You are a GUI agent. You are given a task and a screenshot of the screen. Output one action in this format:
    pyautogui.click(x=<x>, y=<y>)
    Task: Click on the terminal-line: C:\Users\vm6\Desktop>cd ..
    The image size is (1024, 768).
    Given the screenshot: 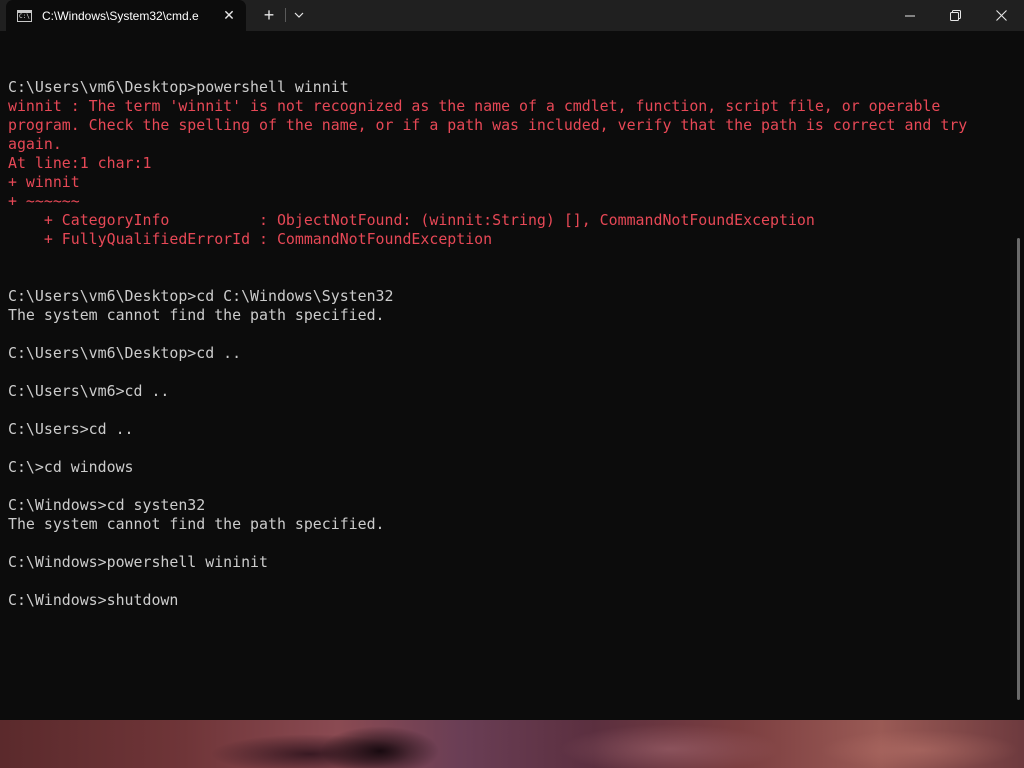 What is the action you would take?
    pyautogui.click(x=125, y=353)
    